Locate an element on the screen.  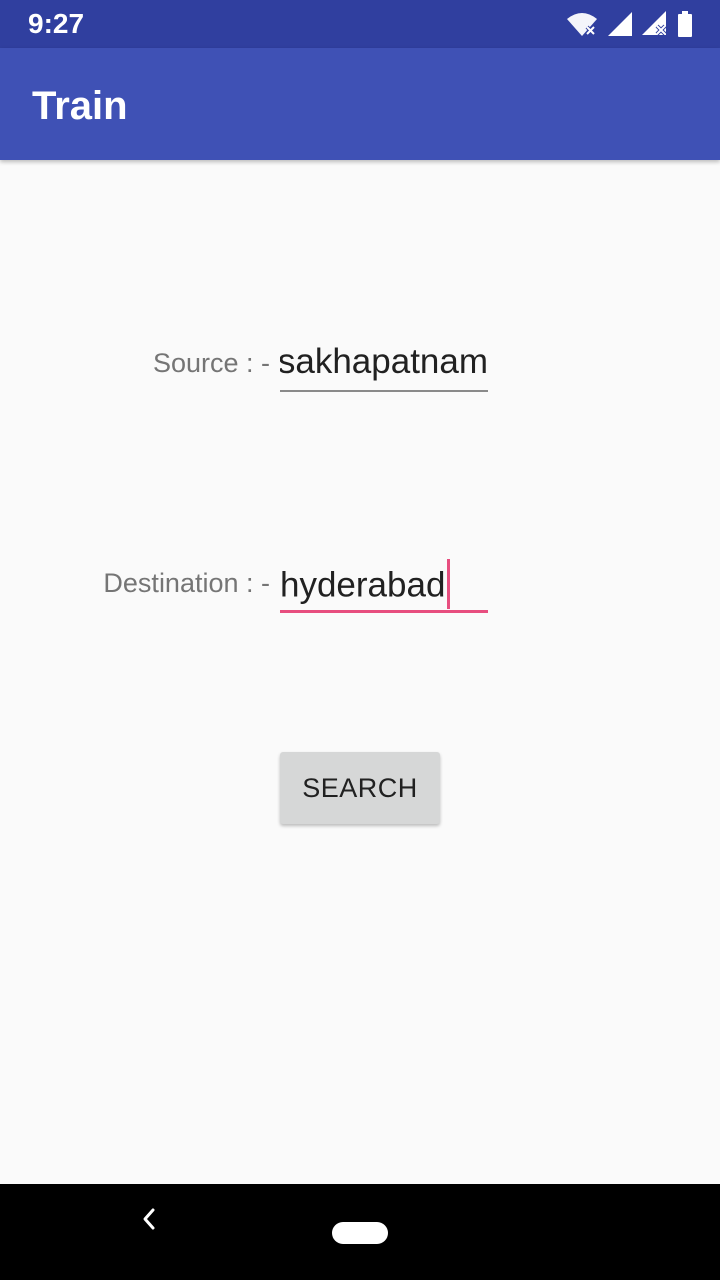
app-bar: Train is located at coordinates (360, 104).